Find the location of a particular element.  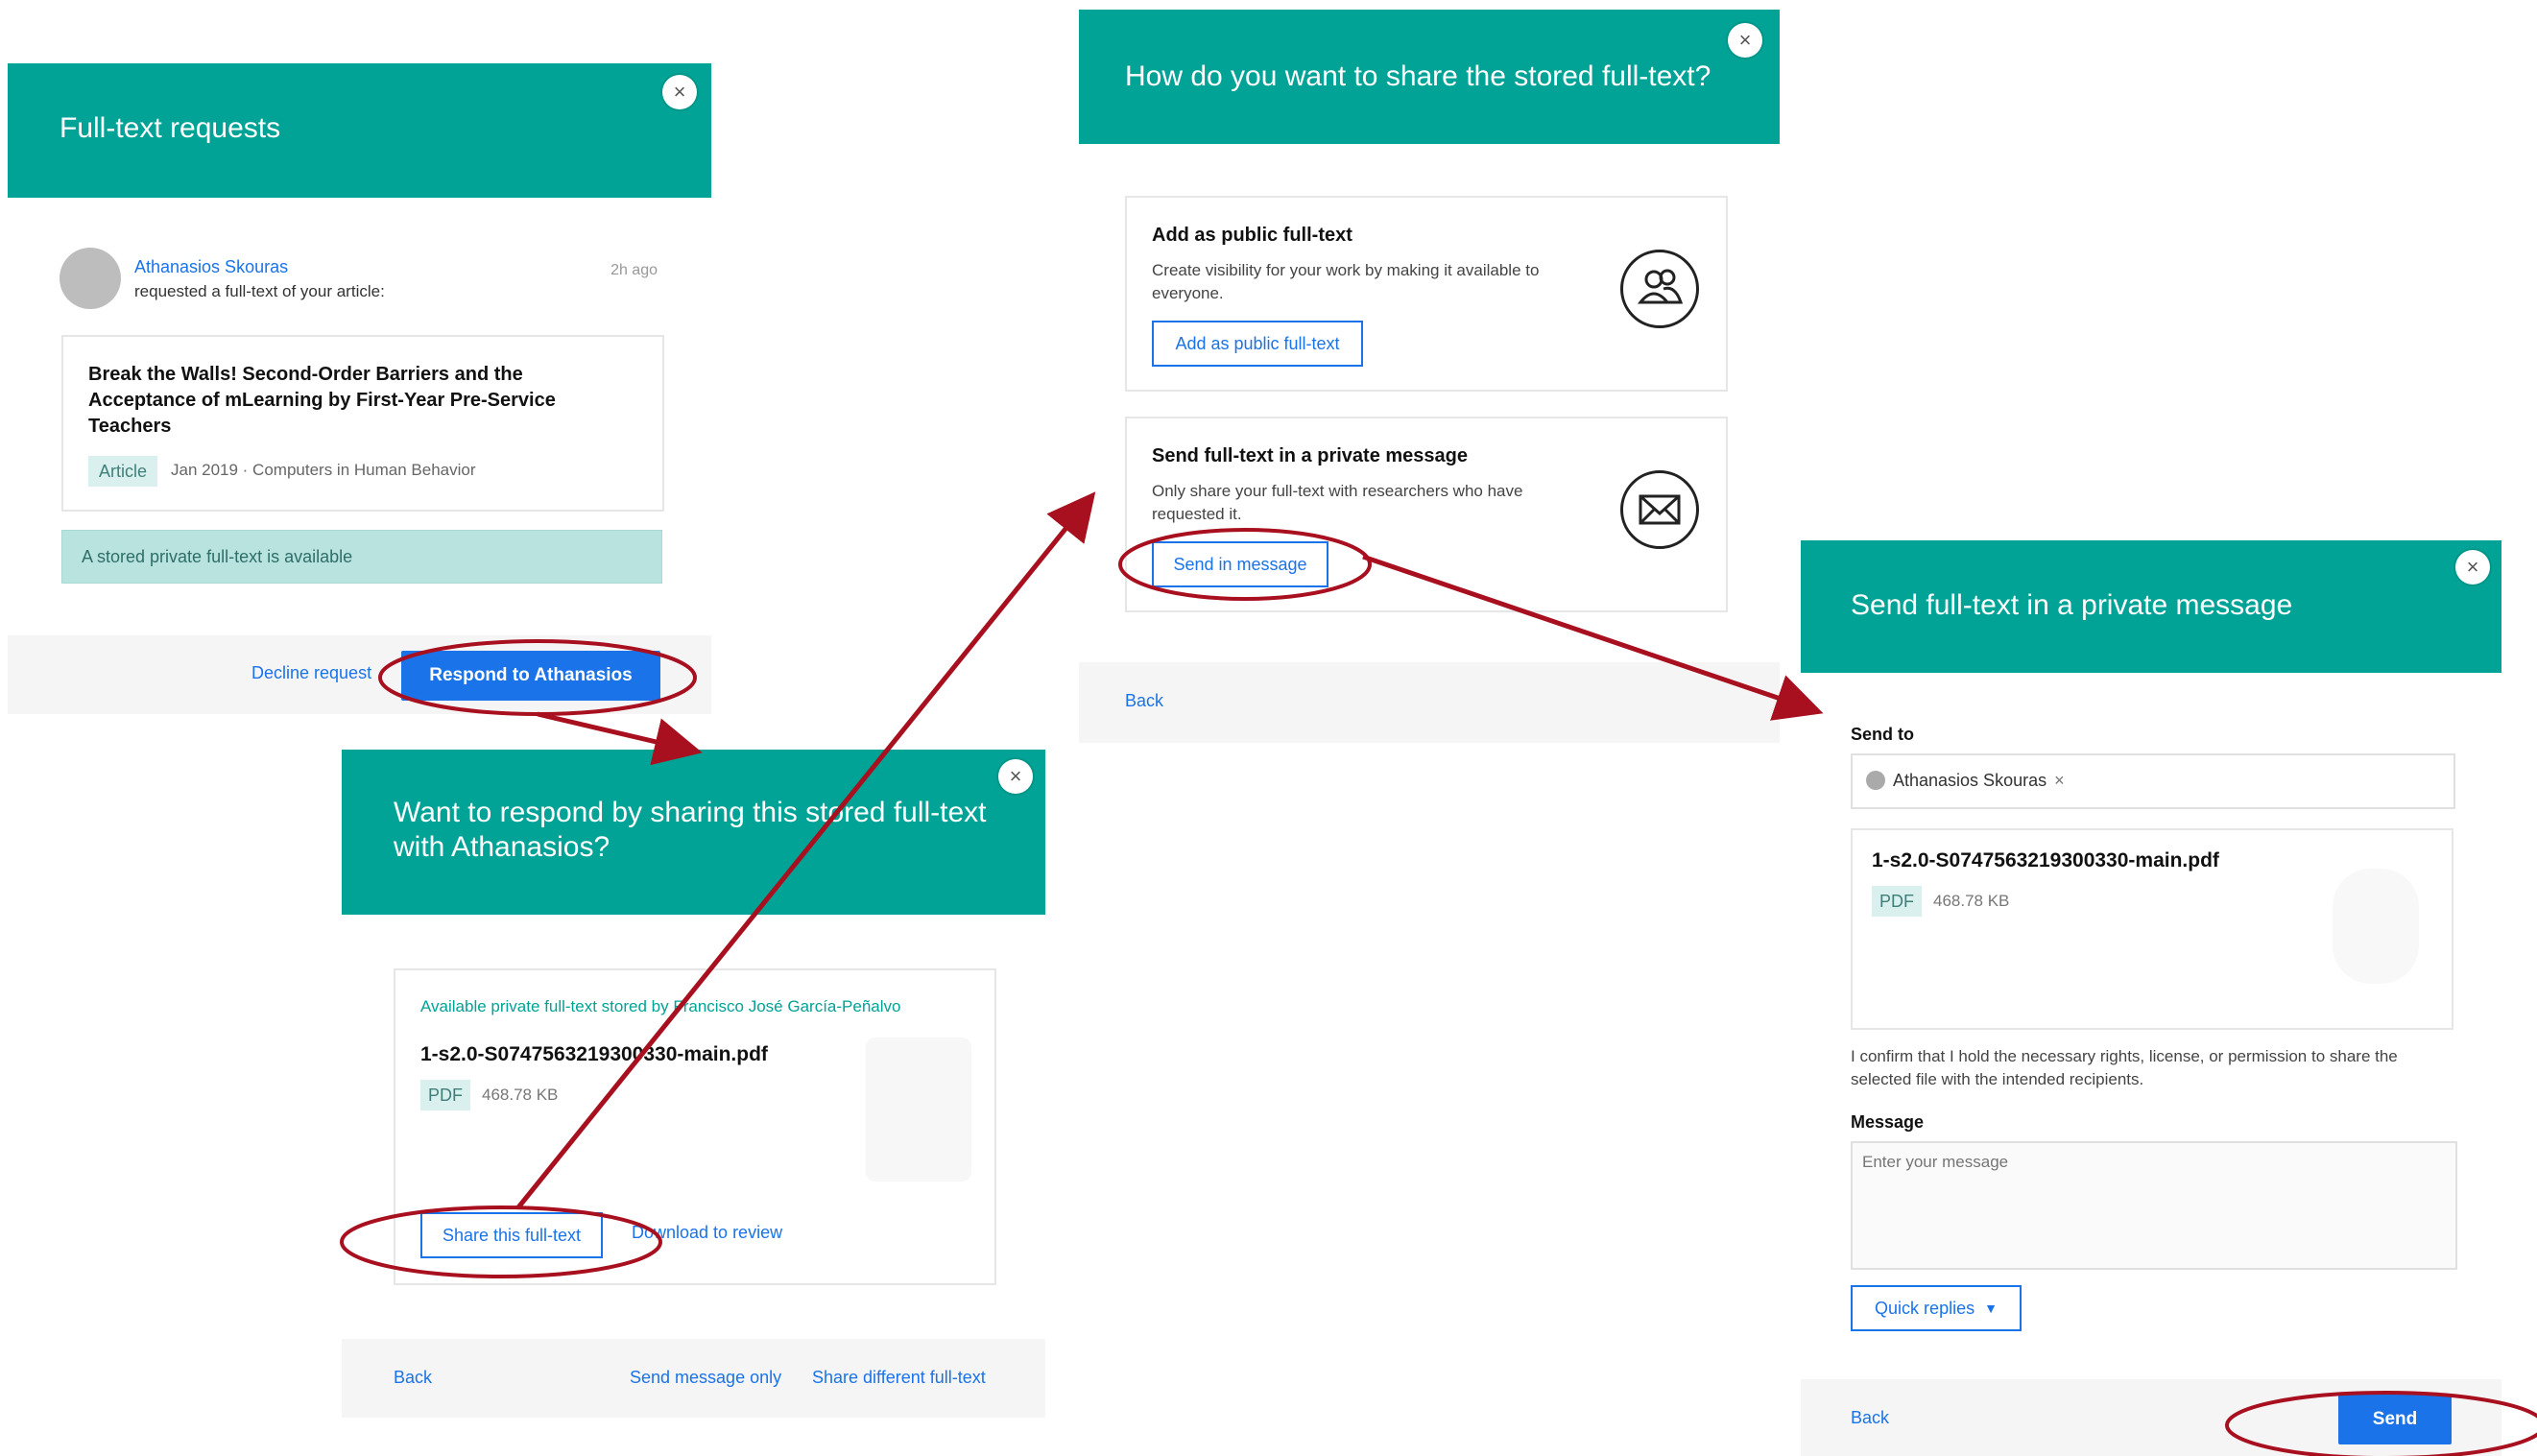

dialog-header: Send full-text in a private message is located at coordinates (2151, 606).